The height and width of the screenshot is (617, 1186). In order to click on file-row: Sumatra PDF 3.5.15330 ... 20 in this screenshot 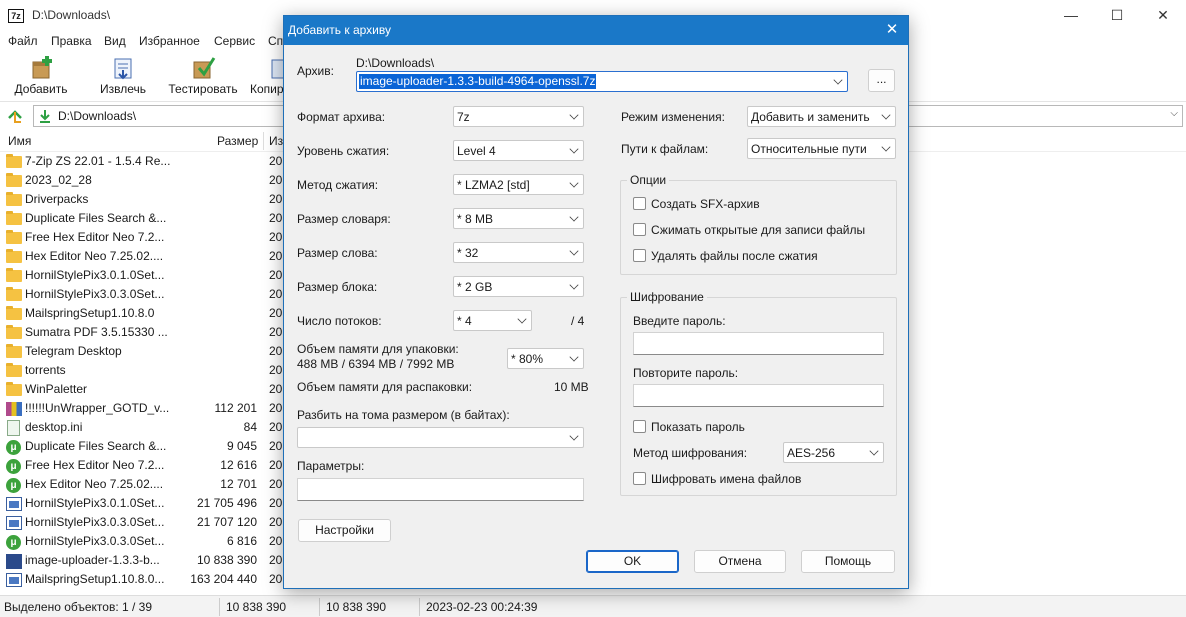, I will do `click(145, 332)`.